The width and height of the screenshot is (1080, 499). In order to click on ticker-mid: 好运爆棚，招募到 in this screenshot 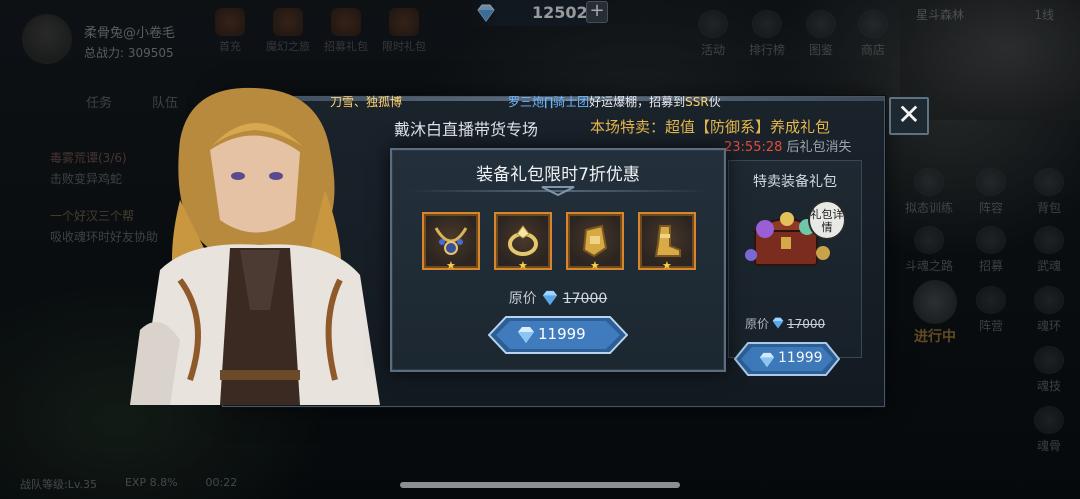, I will do `click(637, 102)`.